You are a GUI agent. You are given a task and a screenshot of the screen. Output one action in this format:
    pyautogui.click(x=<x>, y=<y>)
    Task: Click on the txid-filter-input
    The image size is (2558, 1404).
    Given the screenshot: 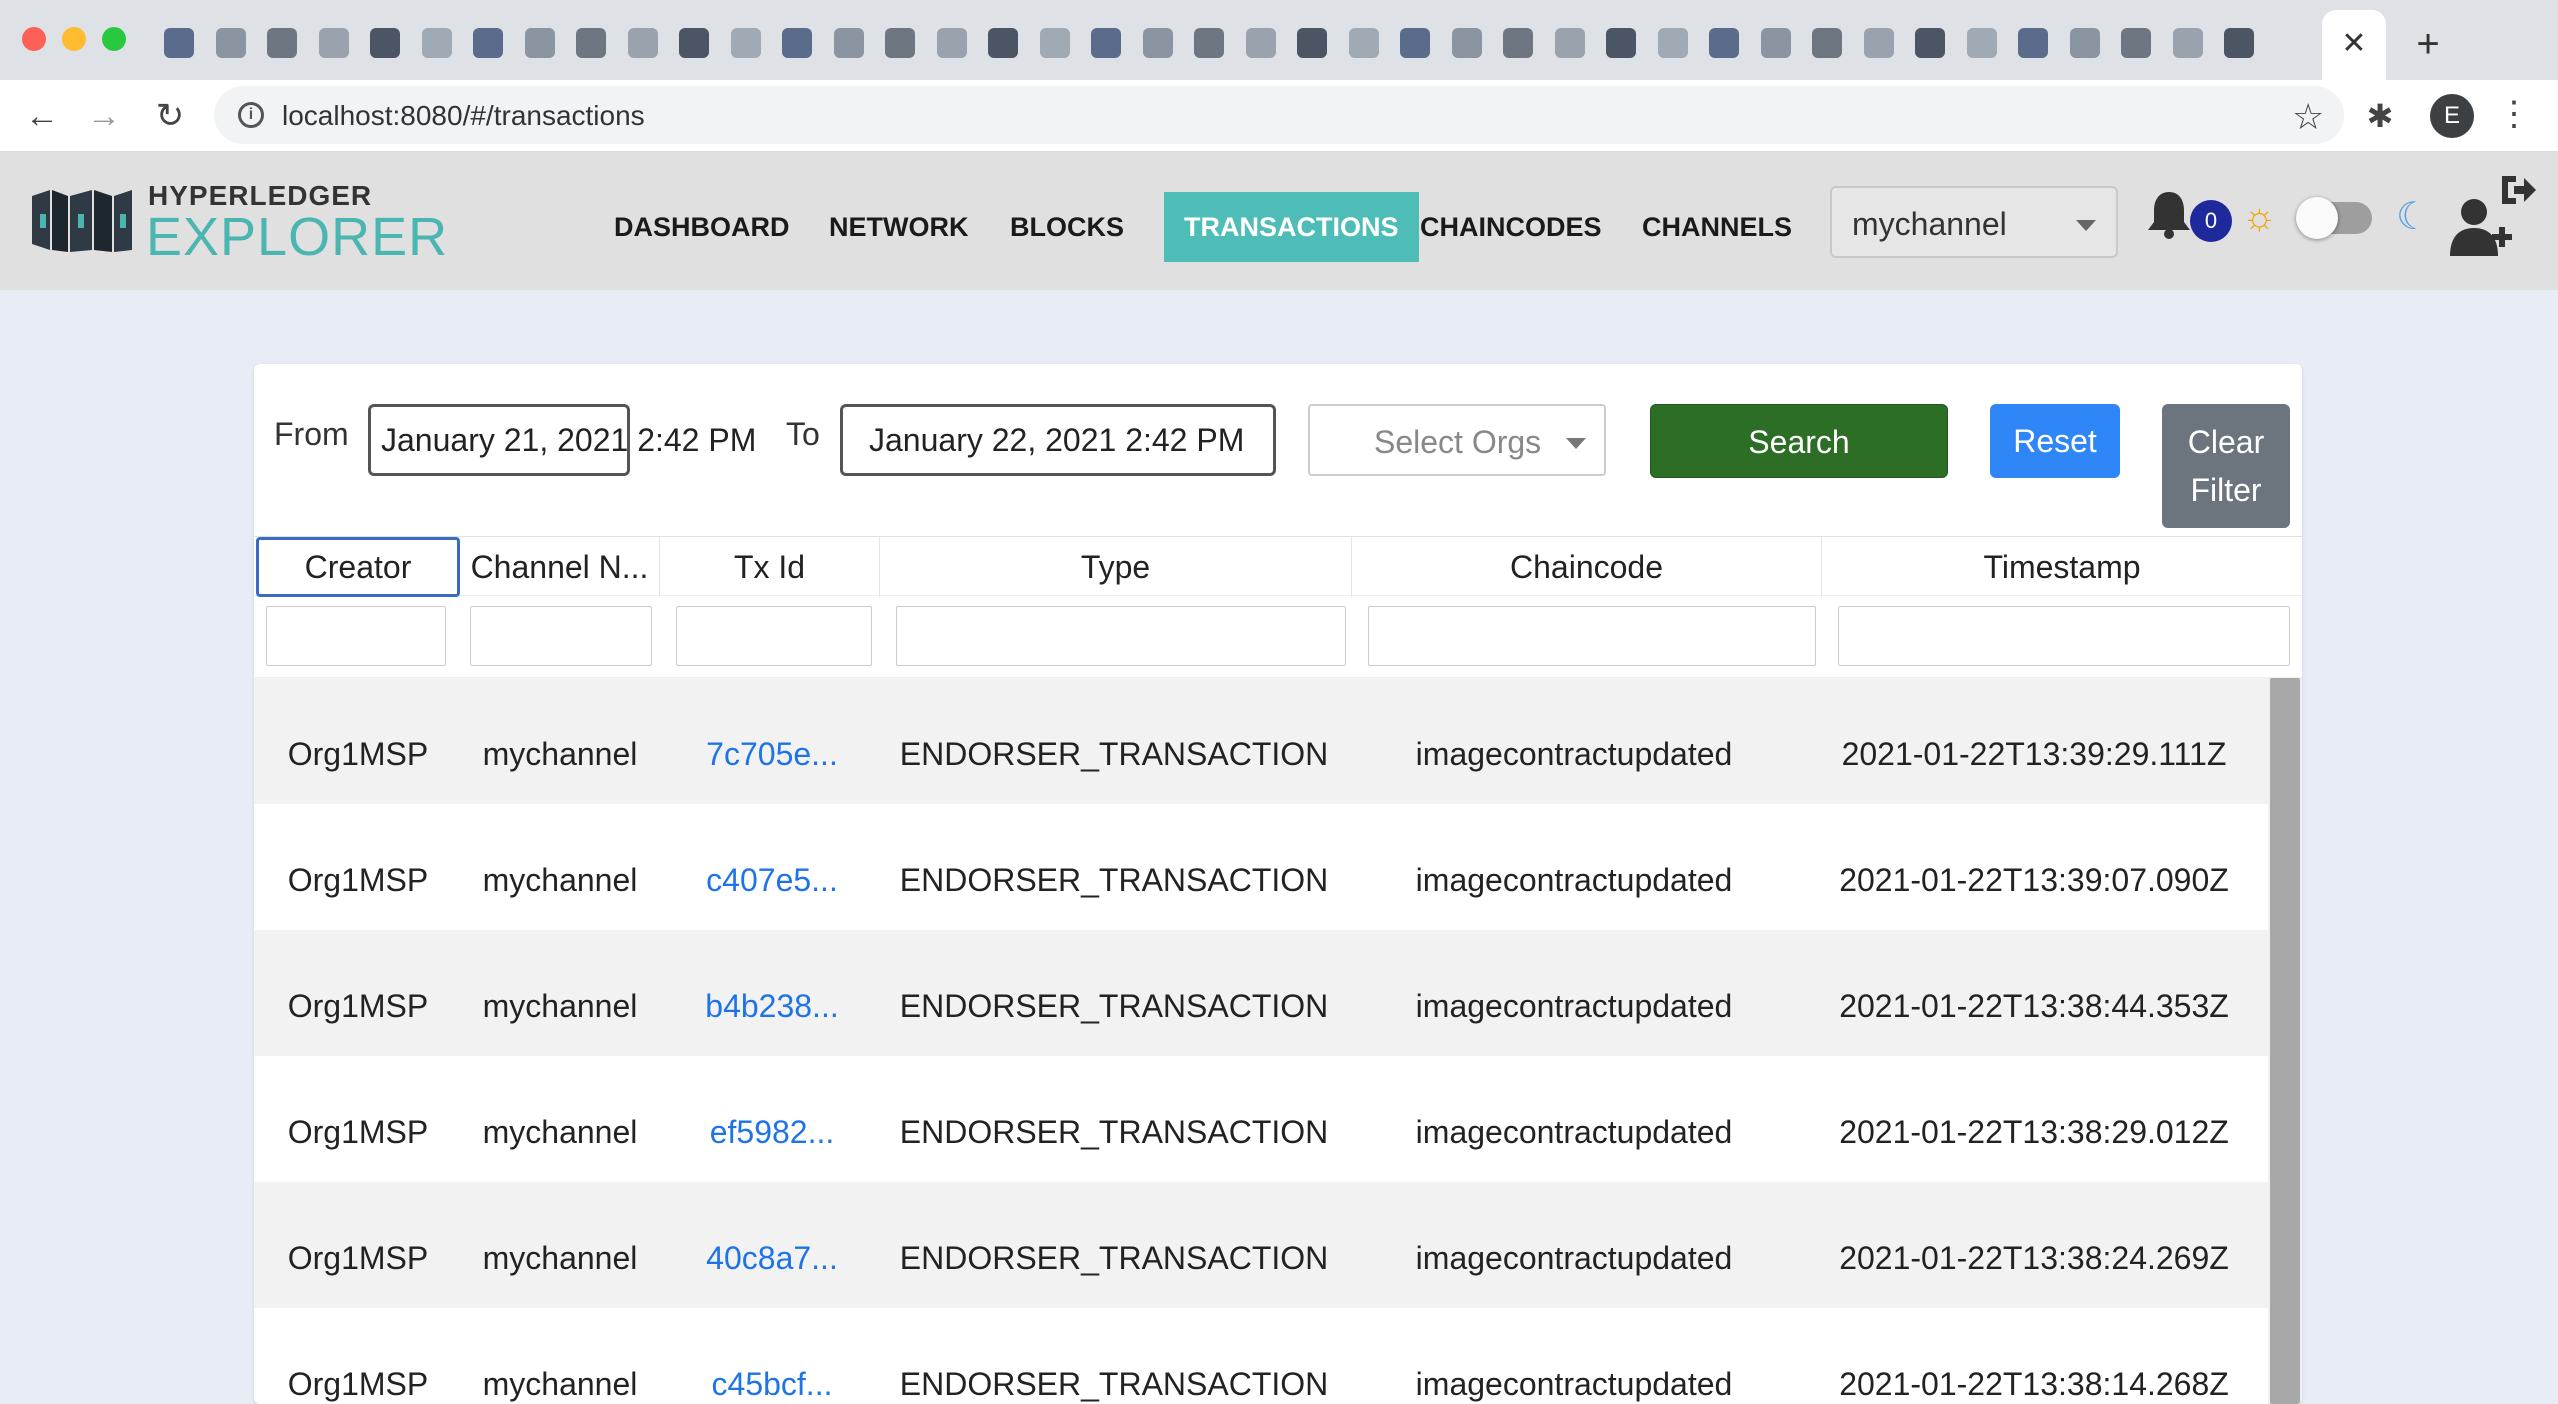 What is the action you would take?
    pyautogui.click(x=774, y=636)
    